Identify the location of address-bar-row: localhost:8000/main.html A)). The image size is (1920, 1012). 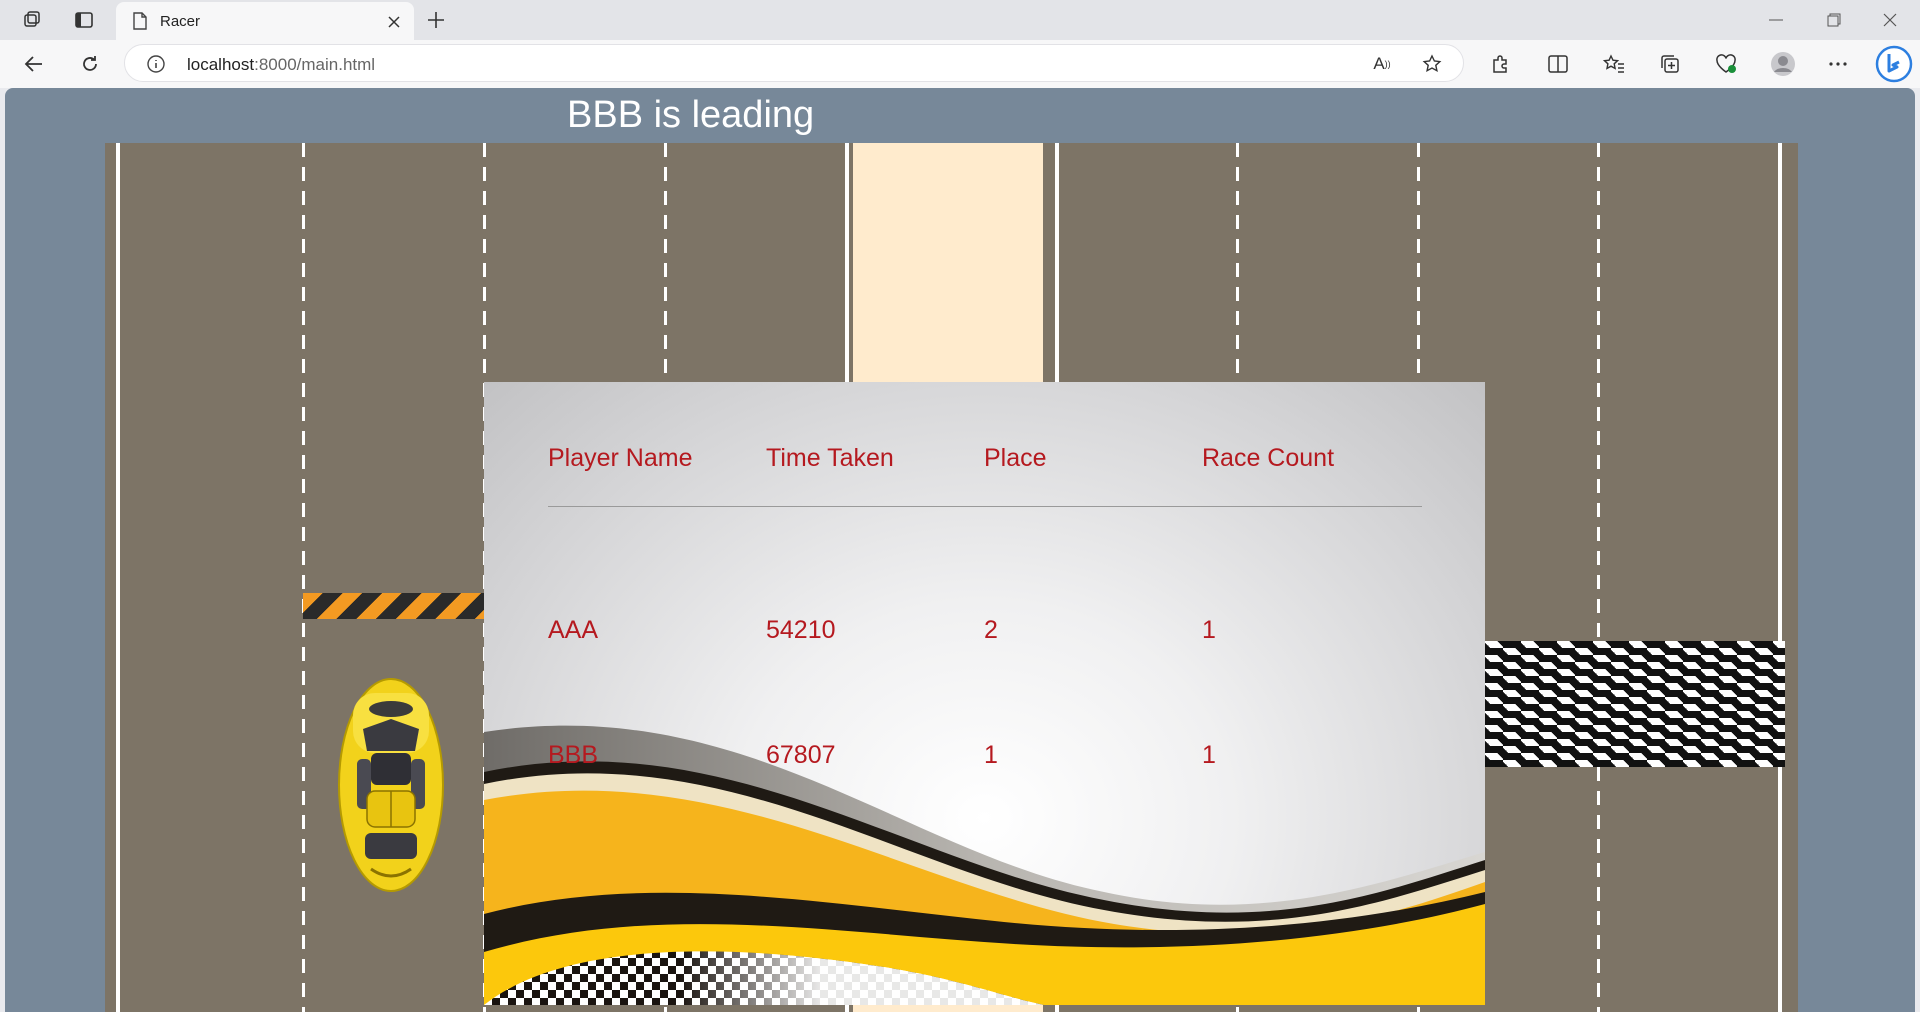
(960, 64).